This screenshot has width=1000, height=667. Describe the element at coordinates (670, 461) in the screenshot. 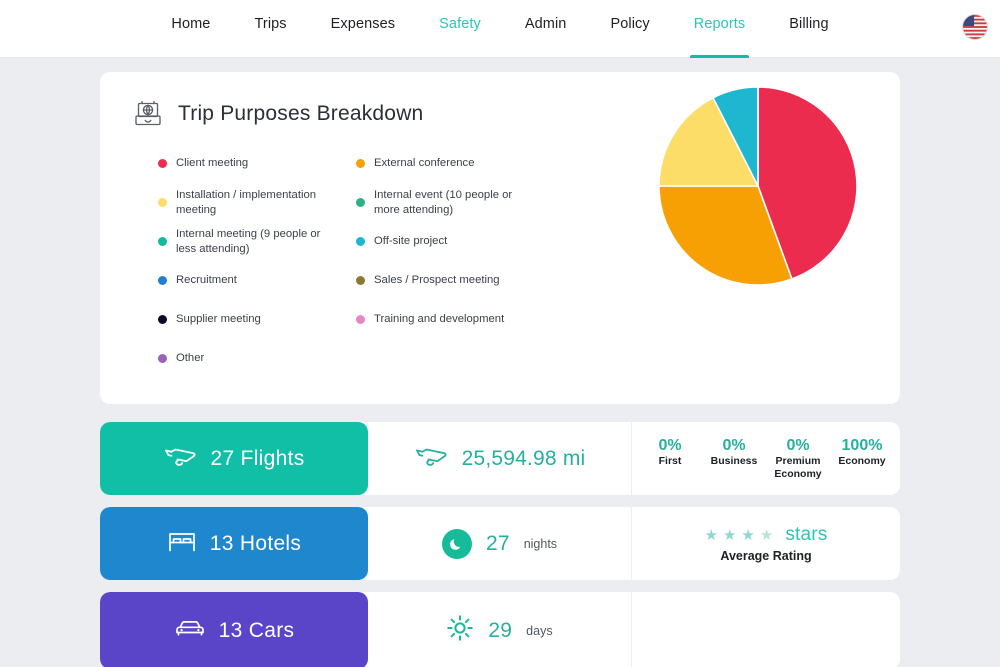

I see `cabin-label: First` at that location.